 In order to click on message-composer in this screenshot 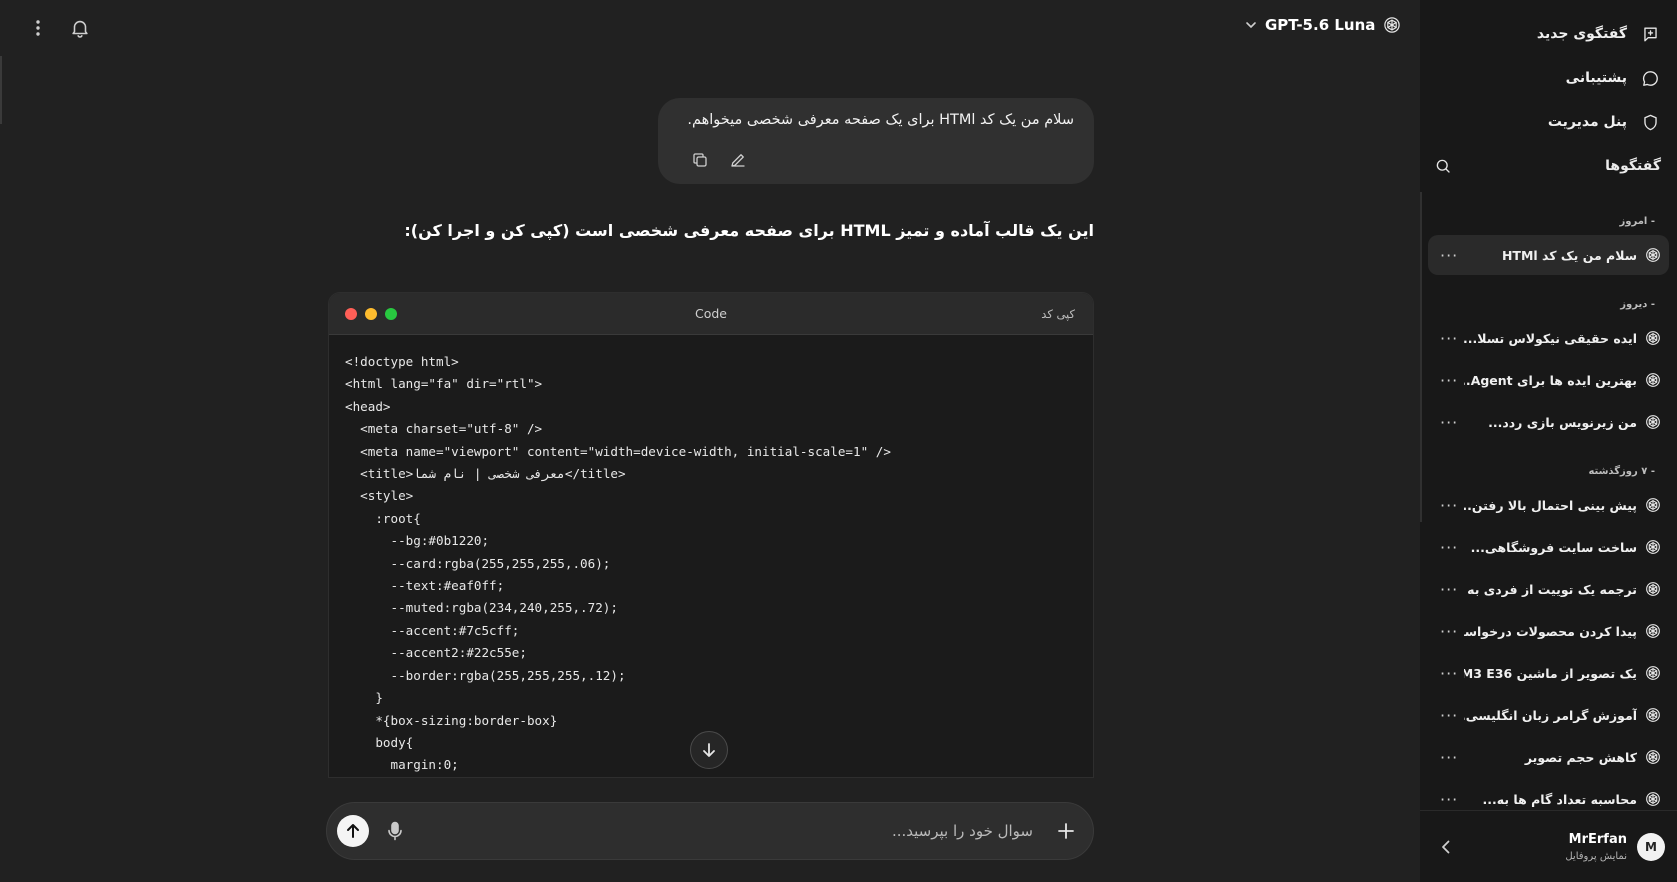, I will do `click(710, 831)`.